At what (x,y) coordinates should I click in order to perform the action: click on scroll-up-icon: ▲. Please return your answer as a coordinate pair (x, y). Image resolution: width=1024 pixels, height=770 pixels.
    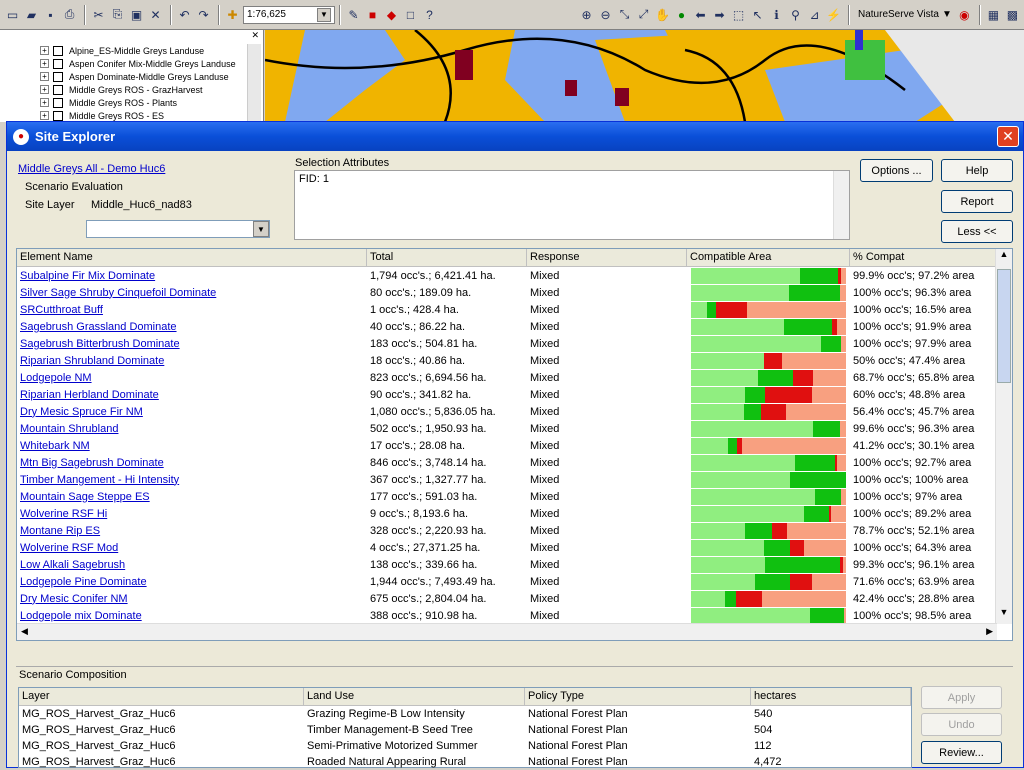
    Looking at the image, I should click on (1004, 257).